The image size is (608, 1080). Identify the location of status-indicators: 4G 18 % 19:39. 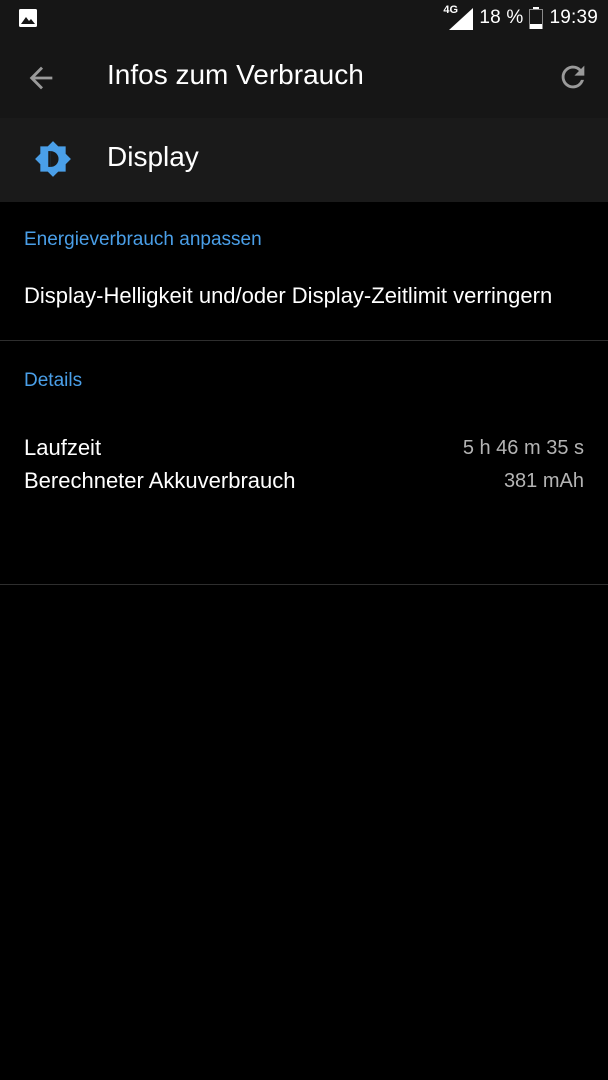
(520, 18).